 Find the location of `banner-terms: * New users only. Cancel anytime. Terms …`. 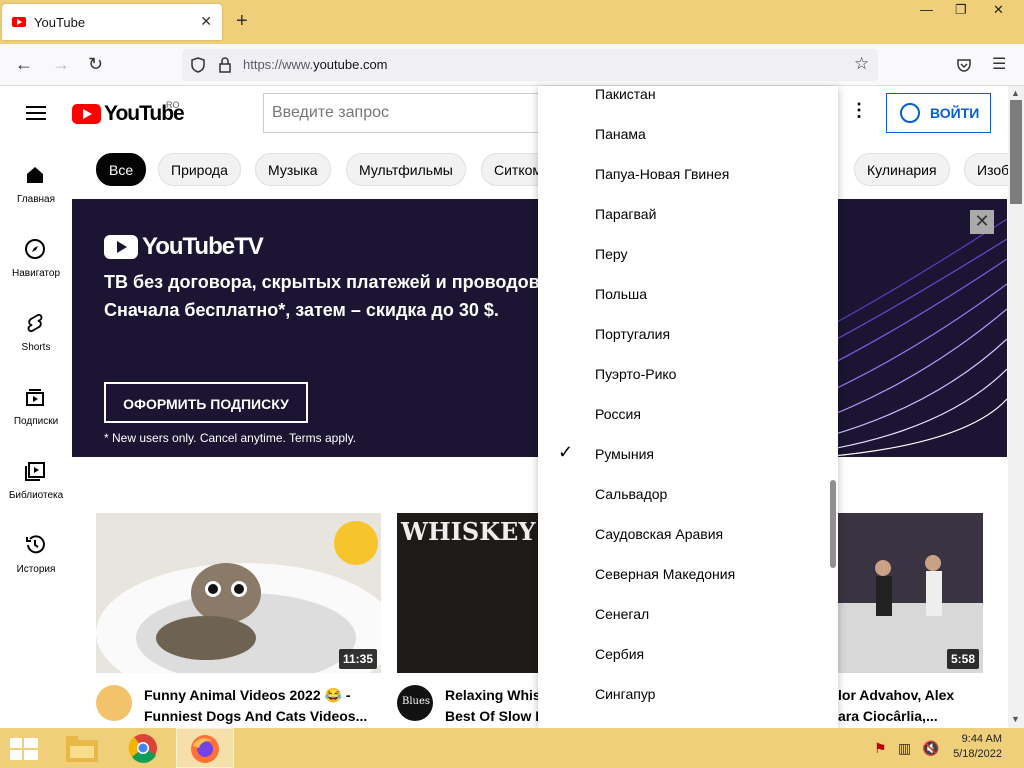

banner-terms: * New users only. Cancel anytime. Terms … is located at coordinates (230, 438).